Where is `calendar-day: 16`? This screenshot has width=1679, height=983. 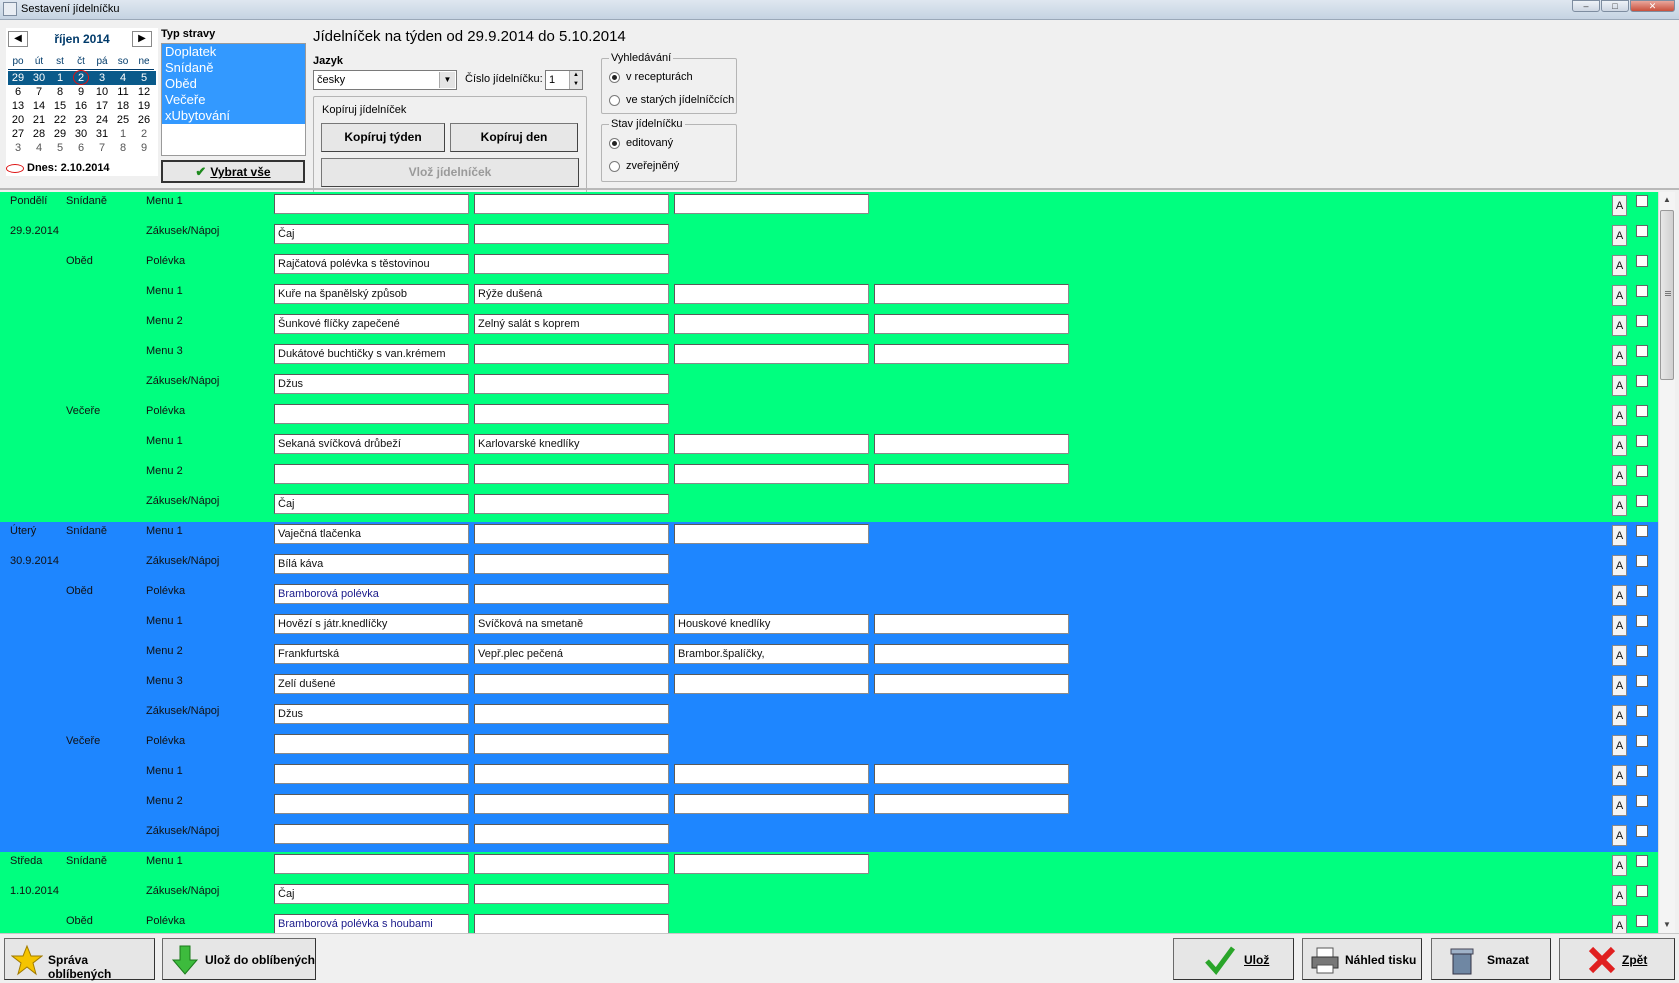 calendar-day: 16 is located at coordinates (81, 106).